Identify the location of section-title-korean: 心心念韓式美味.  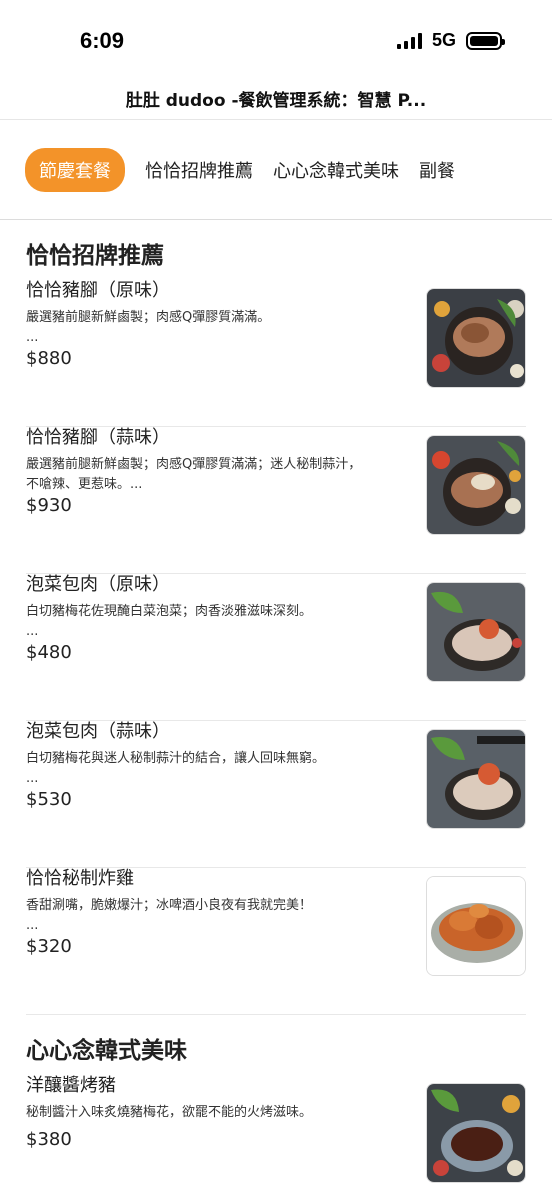
(106, 1051).